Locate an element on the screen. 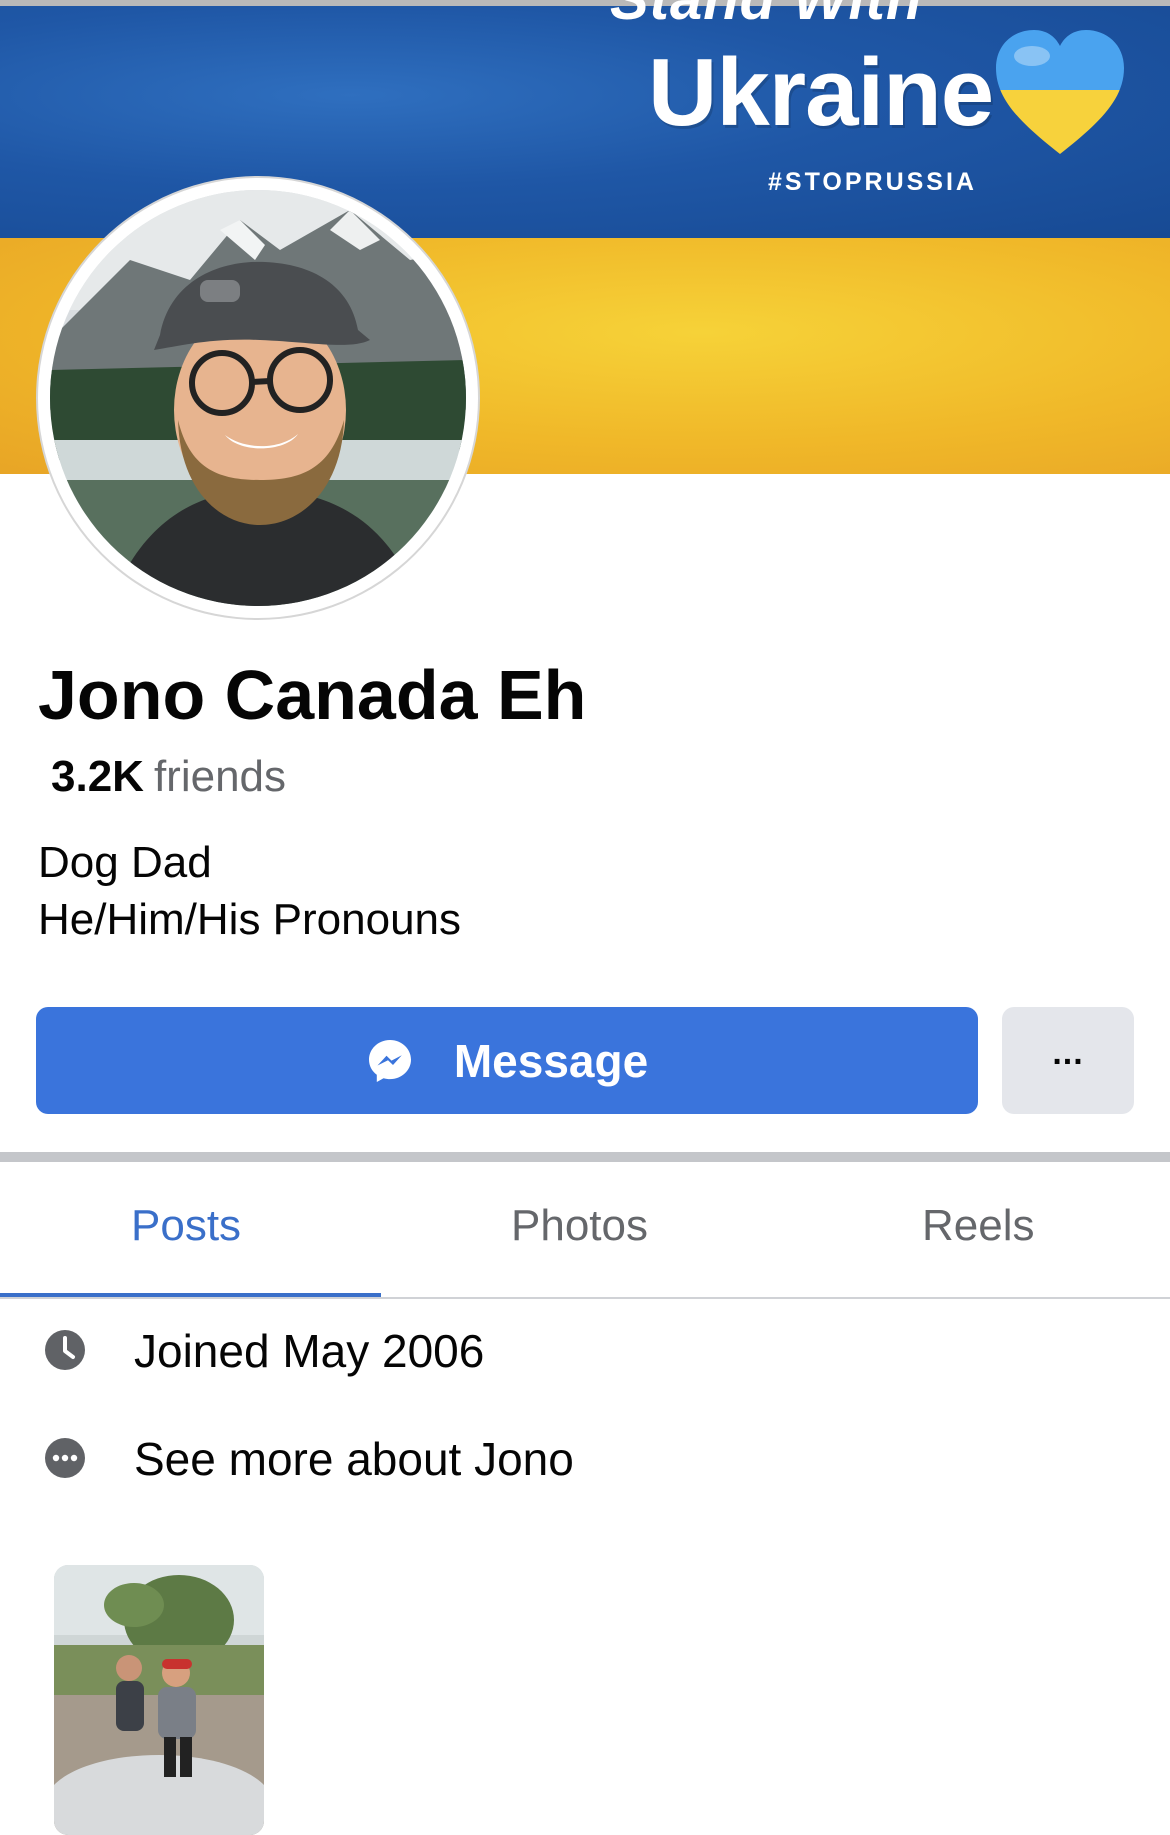  message-button: Message is located at coordinates (507, 1060).